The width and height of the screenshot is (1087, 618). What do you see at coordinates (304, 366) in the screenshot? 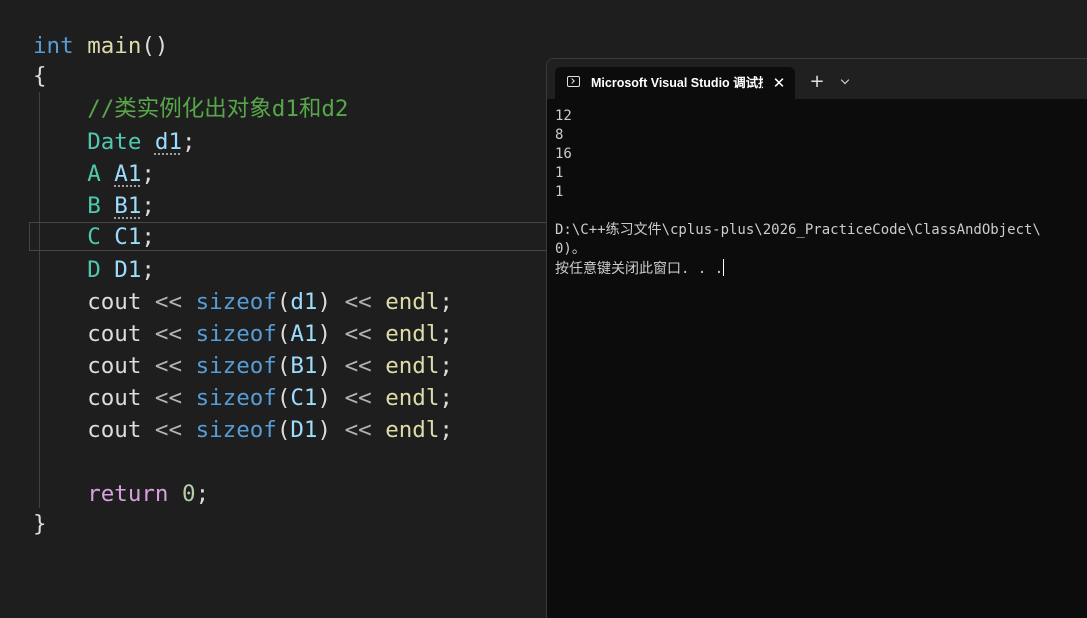
I see `argument-token: B1` at bounding box center [304, 366].